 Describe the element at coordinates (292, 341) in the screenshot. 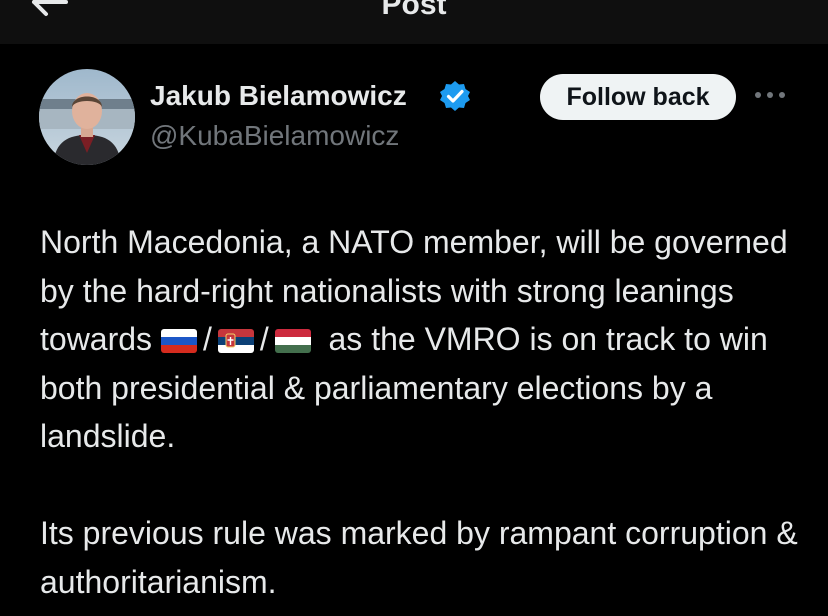

I see `hungary-flag-icon` at that location.